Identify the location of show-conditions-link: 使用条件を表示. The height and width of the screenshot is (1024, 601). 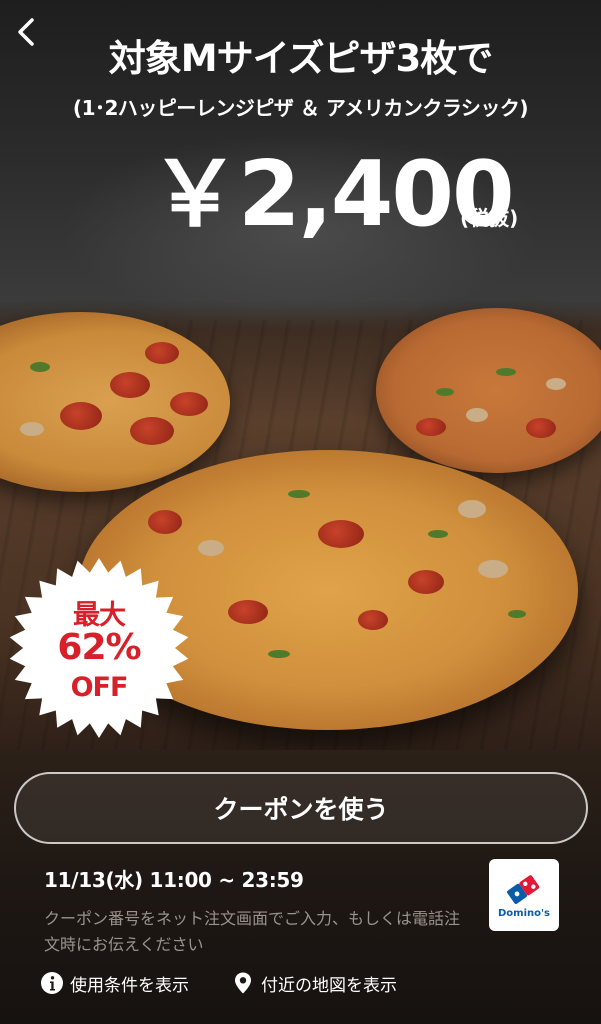
(114, 983).